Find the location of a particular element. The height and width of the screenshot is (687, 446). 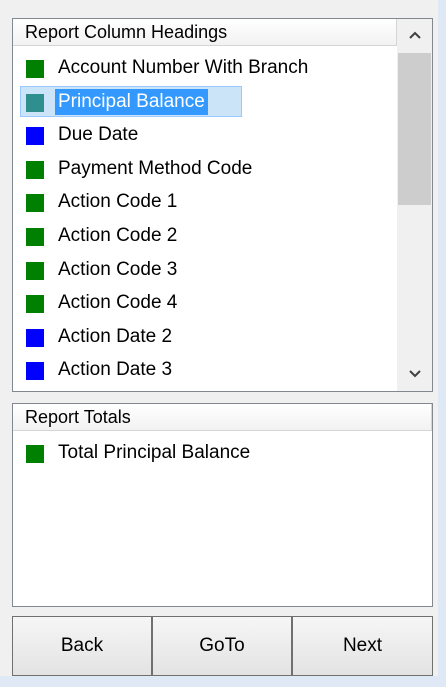

list-item-label: Account Number With Branch is located at coordinates (183, 67).